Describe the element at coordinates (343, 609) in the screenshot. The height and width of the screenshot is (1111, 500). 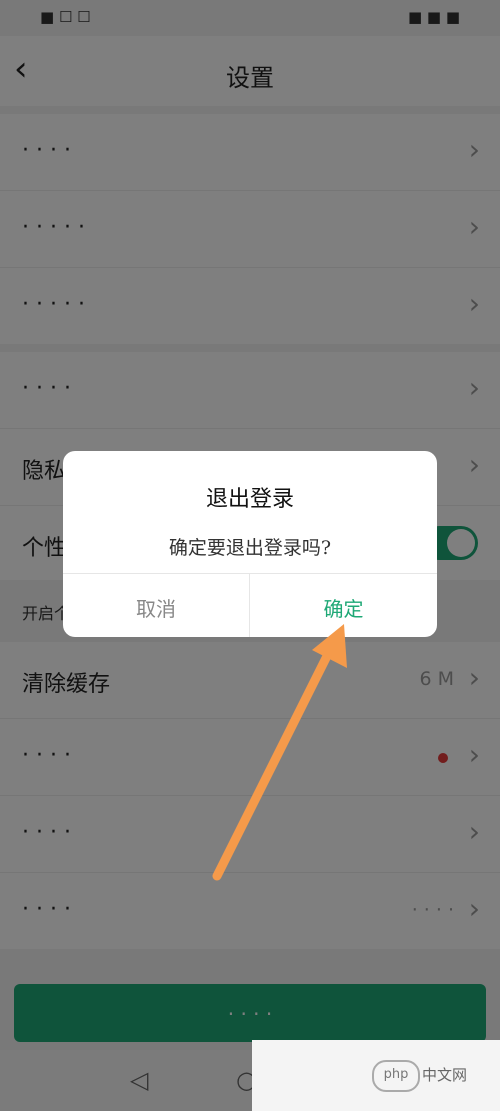
I see `confirm-button-label: 确定` at that location.